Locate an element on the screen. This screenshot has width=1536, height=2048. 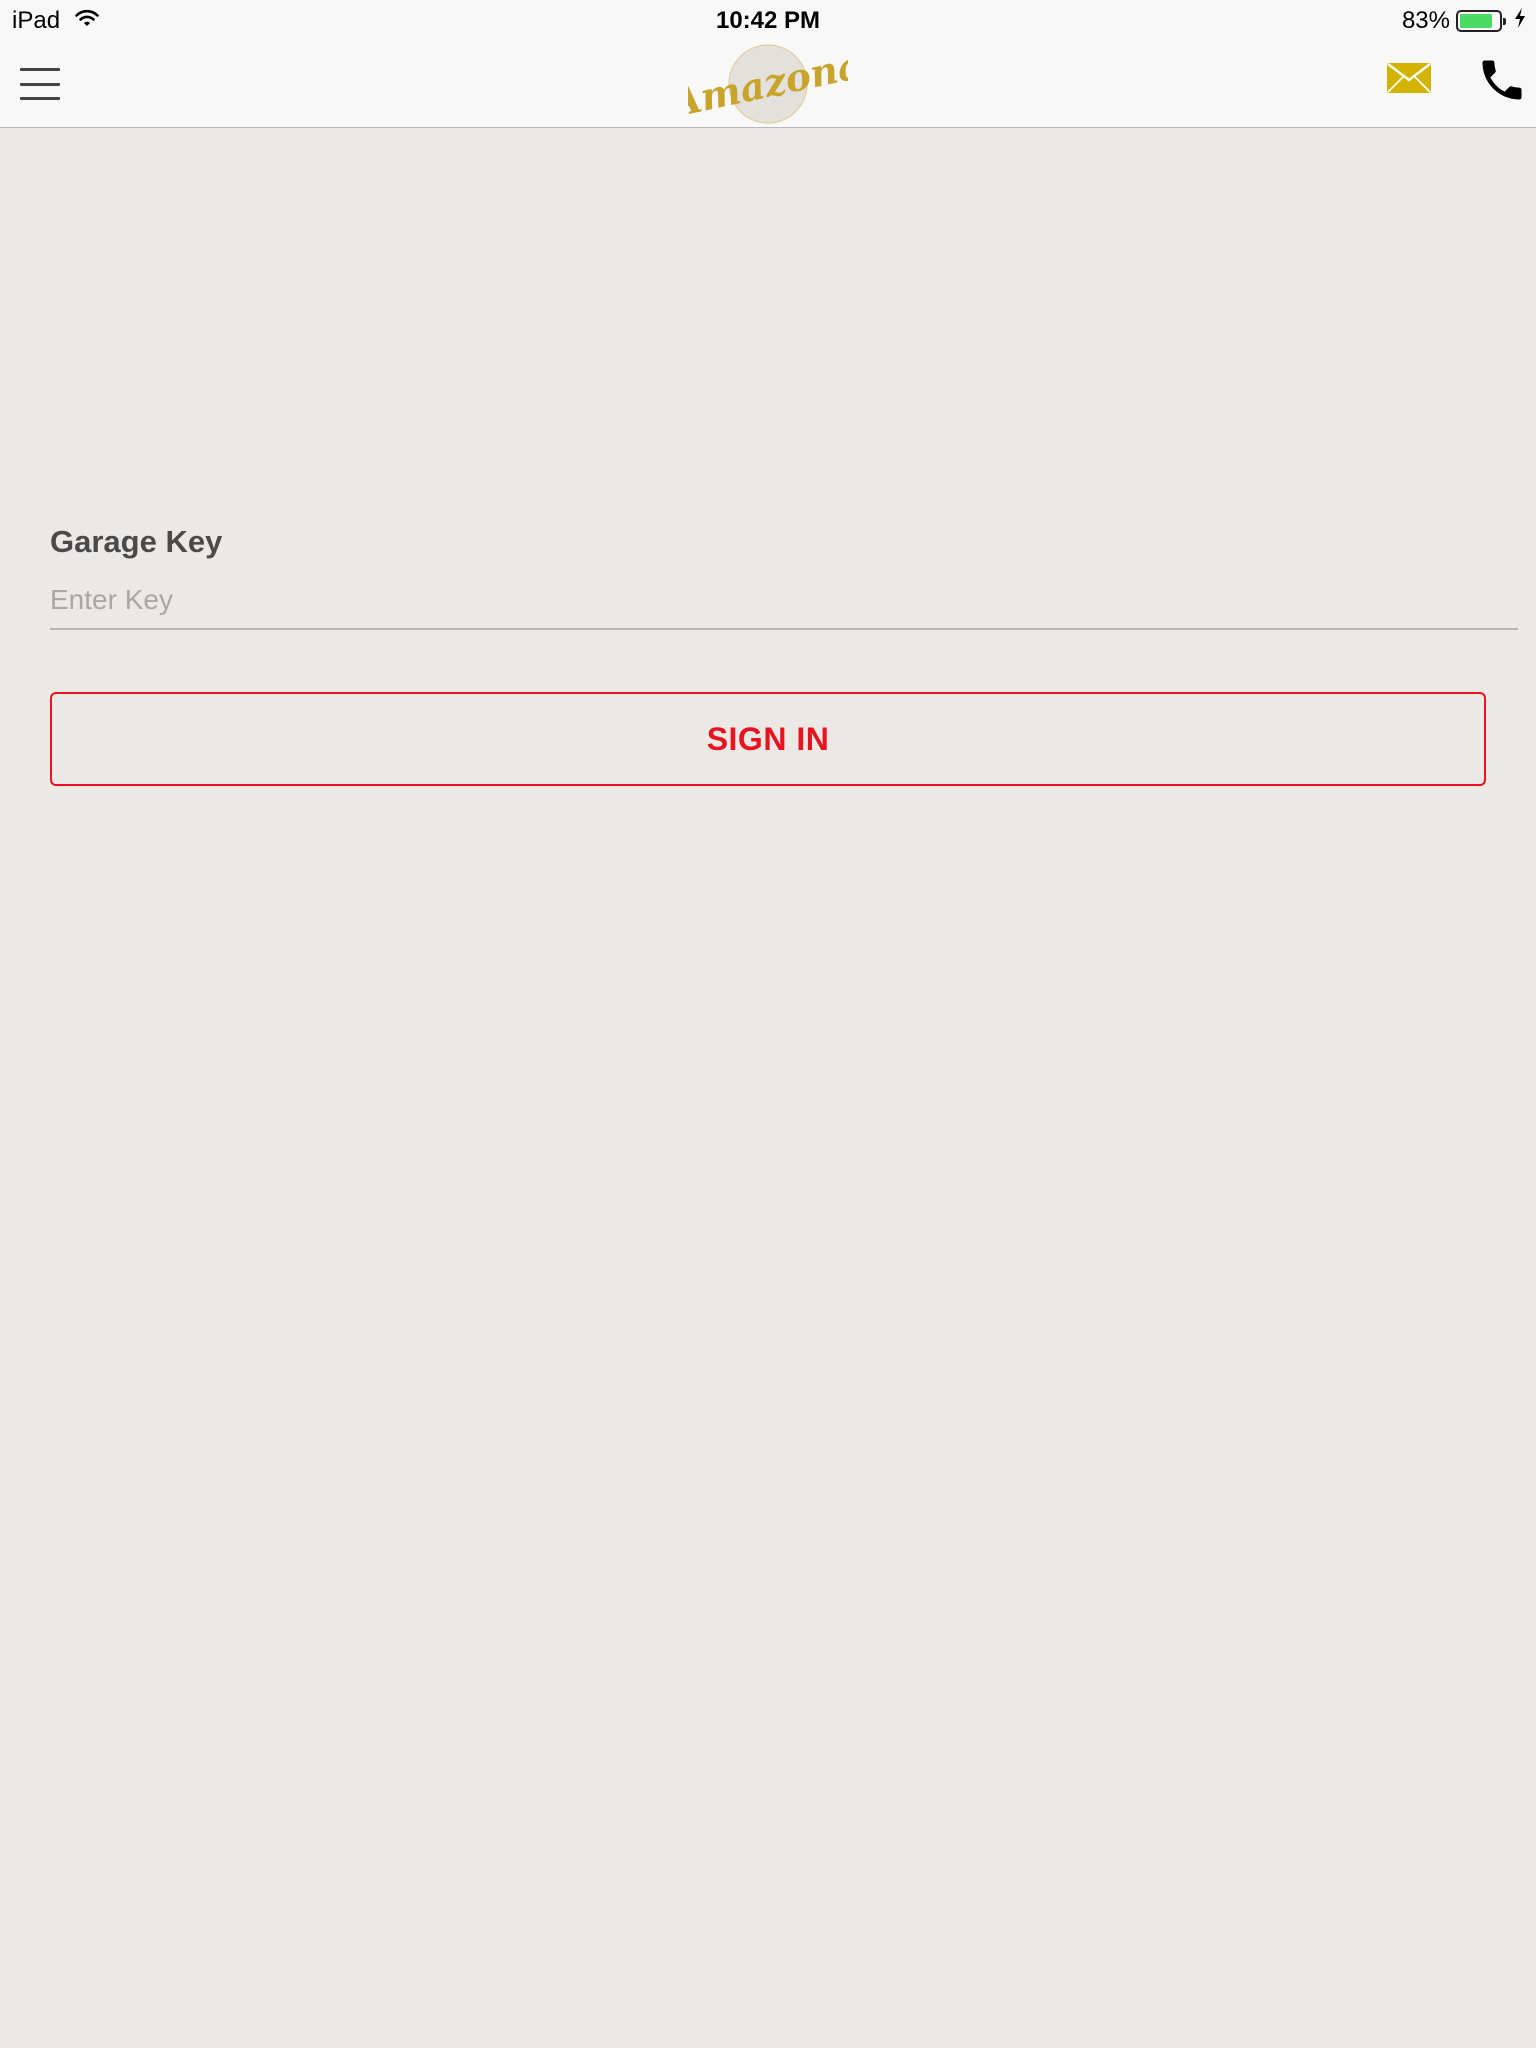
envelope-icon is located at coordinates (1409, 78).